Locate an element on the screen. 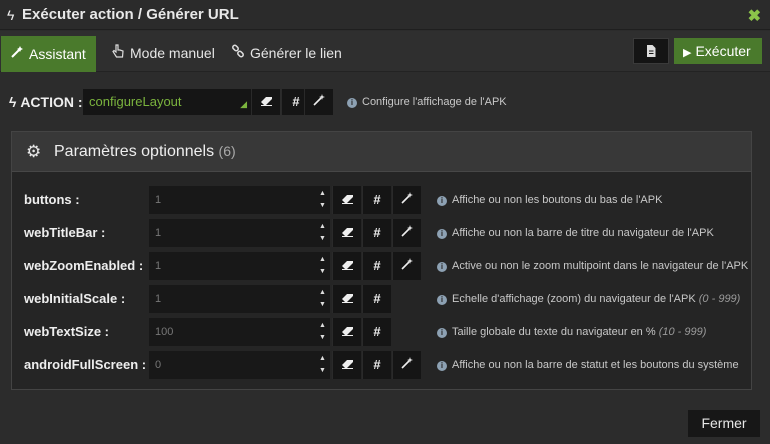 Image resolution: width=770 pixels, height=444 pixels. title-bar: ϟ Exécuter action / Générer URL ✖ is located at coordinates (385, 15).